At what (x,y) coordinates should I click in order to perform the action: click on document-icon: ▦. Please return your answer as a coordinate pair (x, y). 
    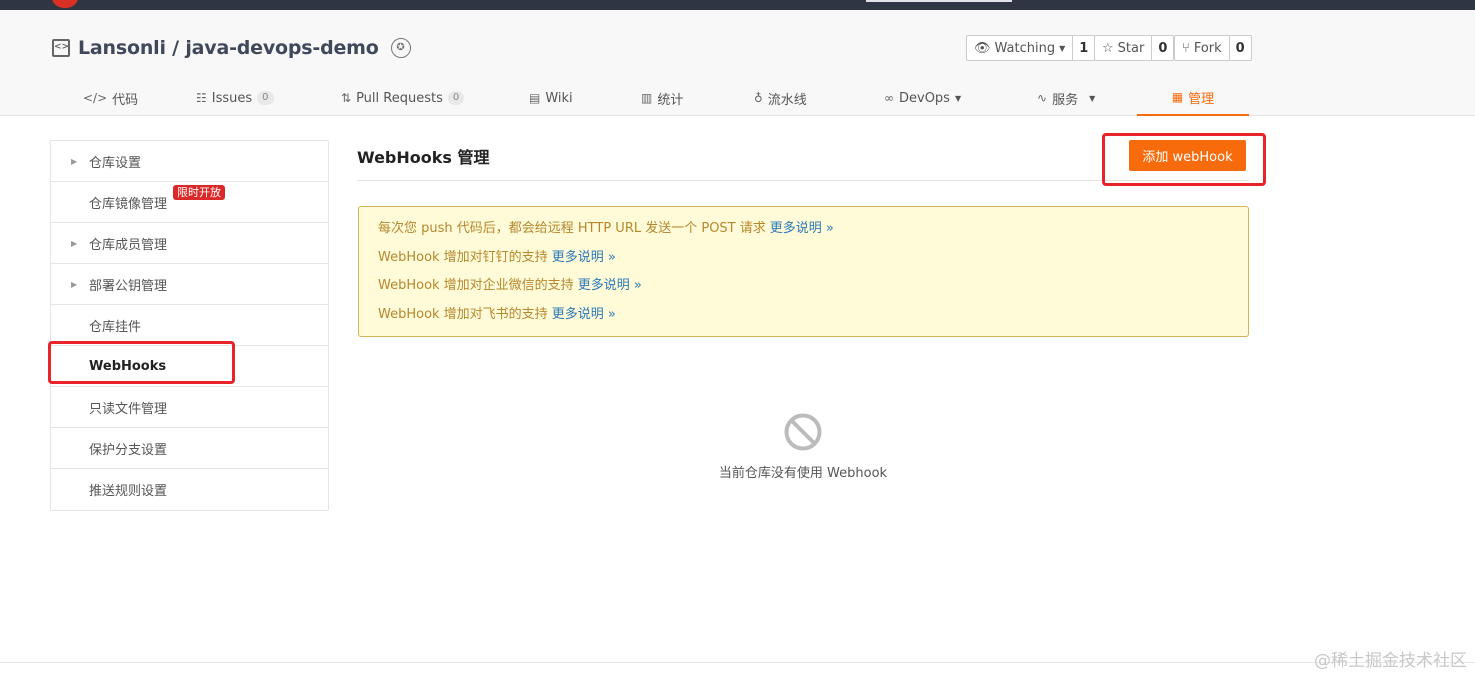
    Looking at the image, I should click on (1177, 97).